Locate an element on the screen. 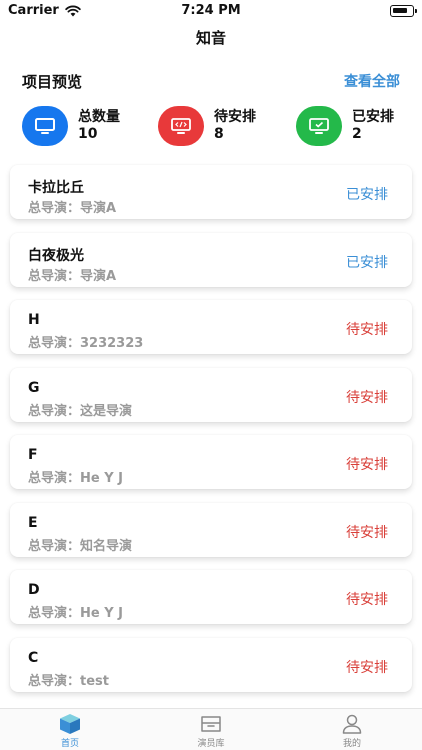  project-card: E 总导演：知名导演 待安排 is located at coordinates (211, 530).